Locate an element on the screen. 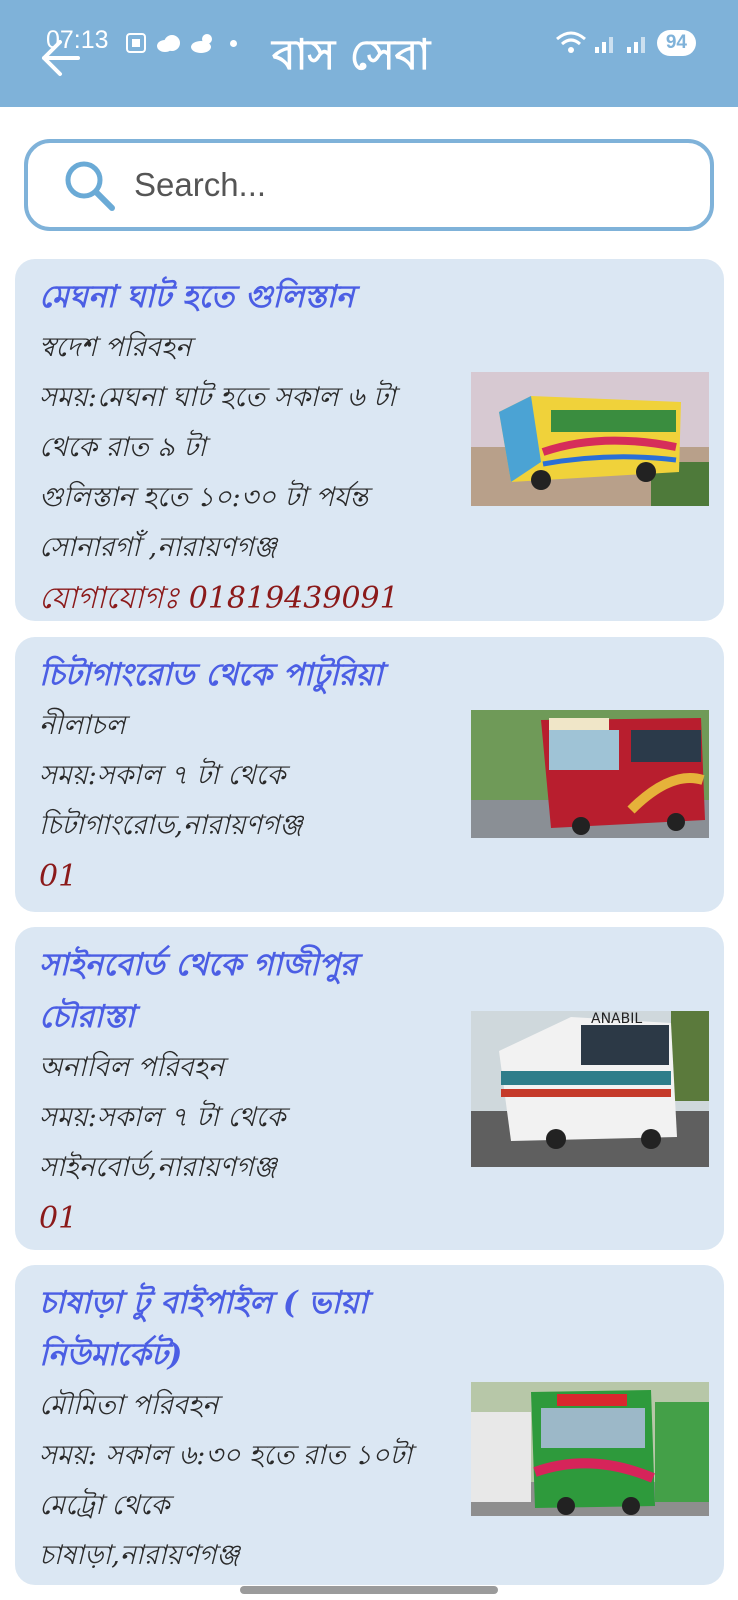 The width and height of the screenshot is (738, 1600). bus-sign-text: ANABIL is located at coordinates (616, 1019).